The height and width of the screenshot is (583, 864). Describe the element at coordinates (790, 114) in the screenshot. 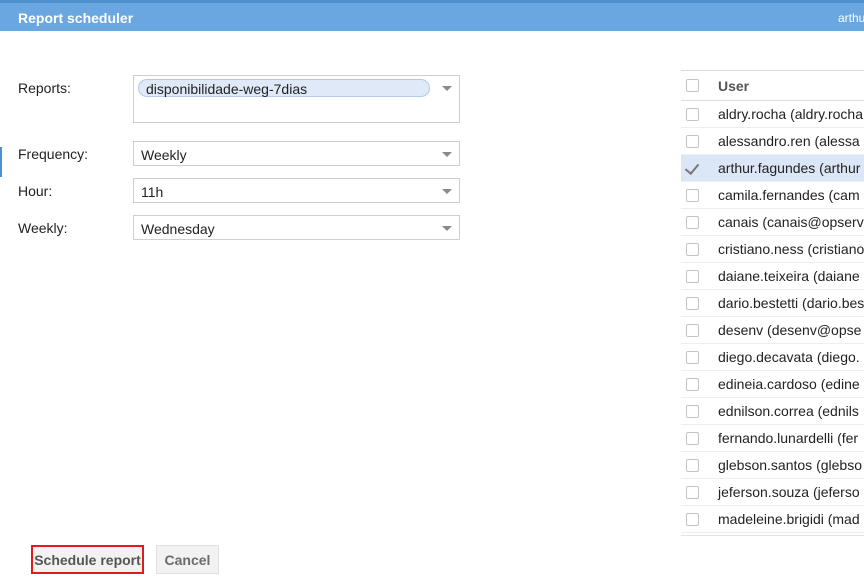

I see `user-row-label: aldry.rocha (aldry.rocha` at that location.